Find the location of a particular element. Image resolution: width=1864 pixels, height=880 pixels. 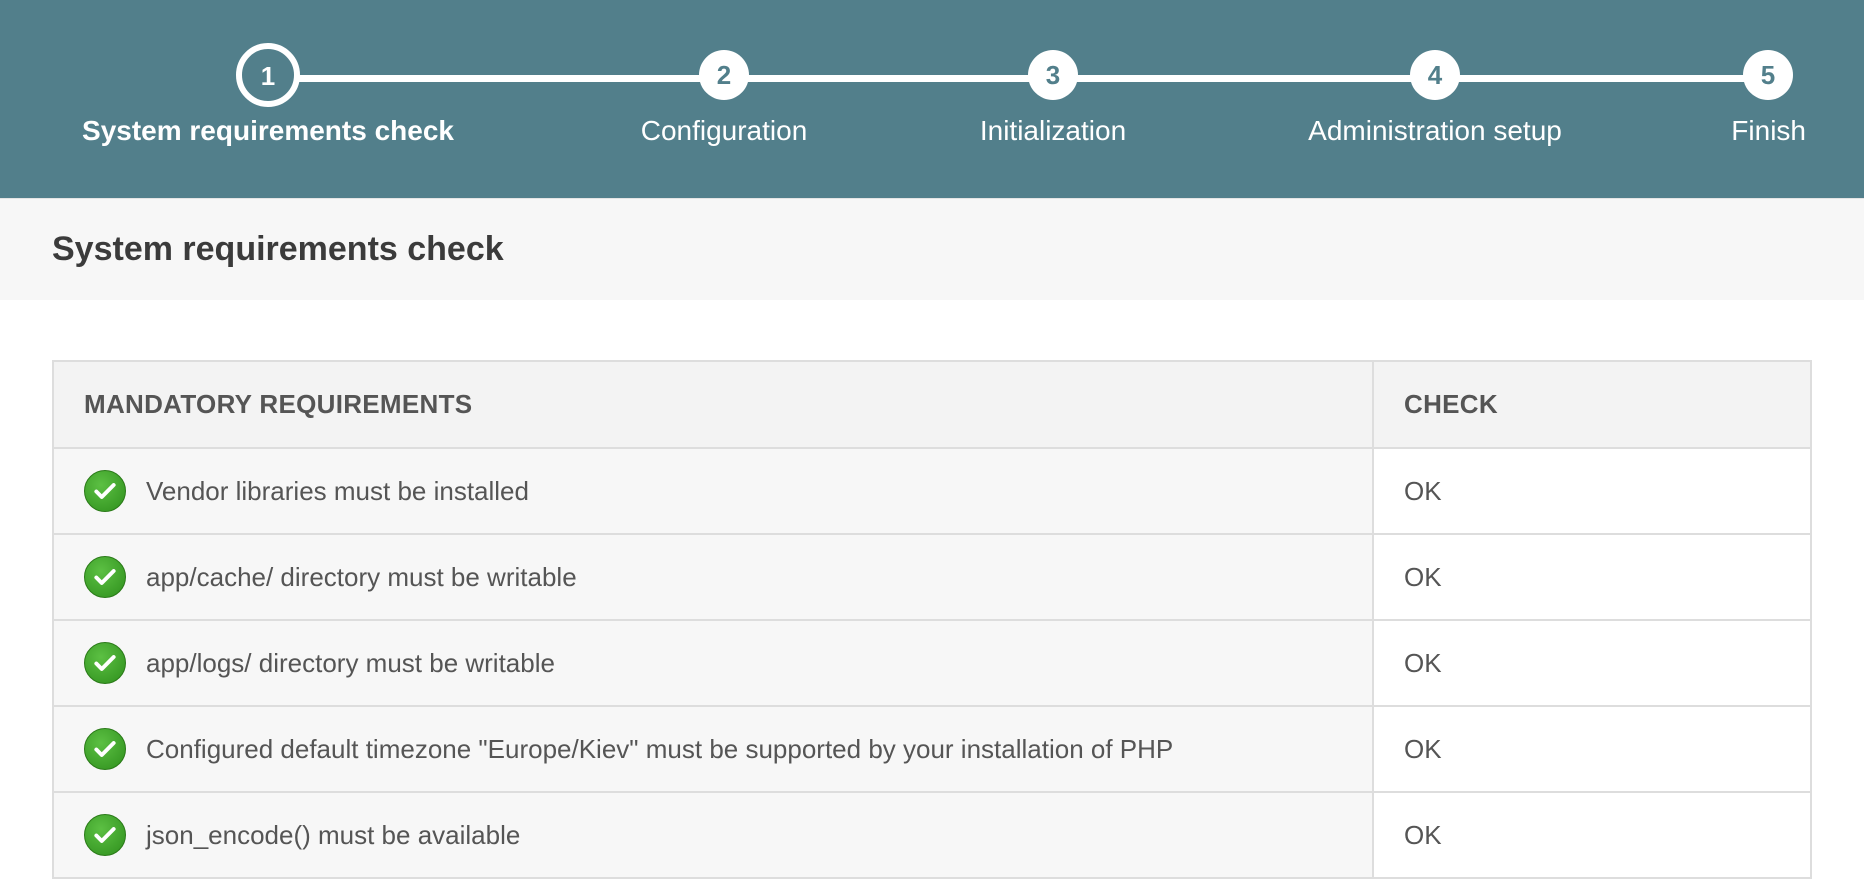

table-header-row: MANDATORY REQUIREMENTS CHECK is located at coordinates (932, 404).